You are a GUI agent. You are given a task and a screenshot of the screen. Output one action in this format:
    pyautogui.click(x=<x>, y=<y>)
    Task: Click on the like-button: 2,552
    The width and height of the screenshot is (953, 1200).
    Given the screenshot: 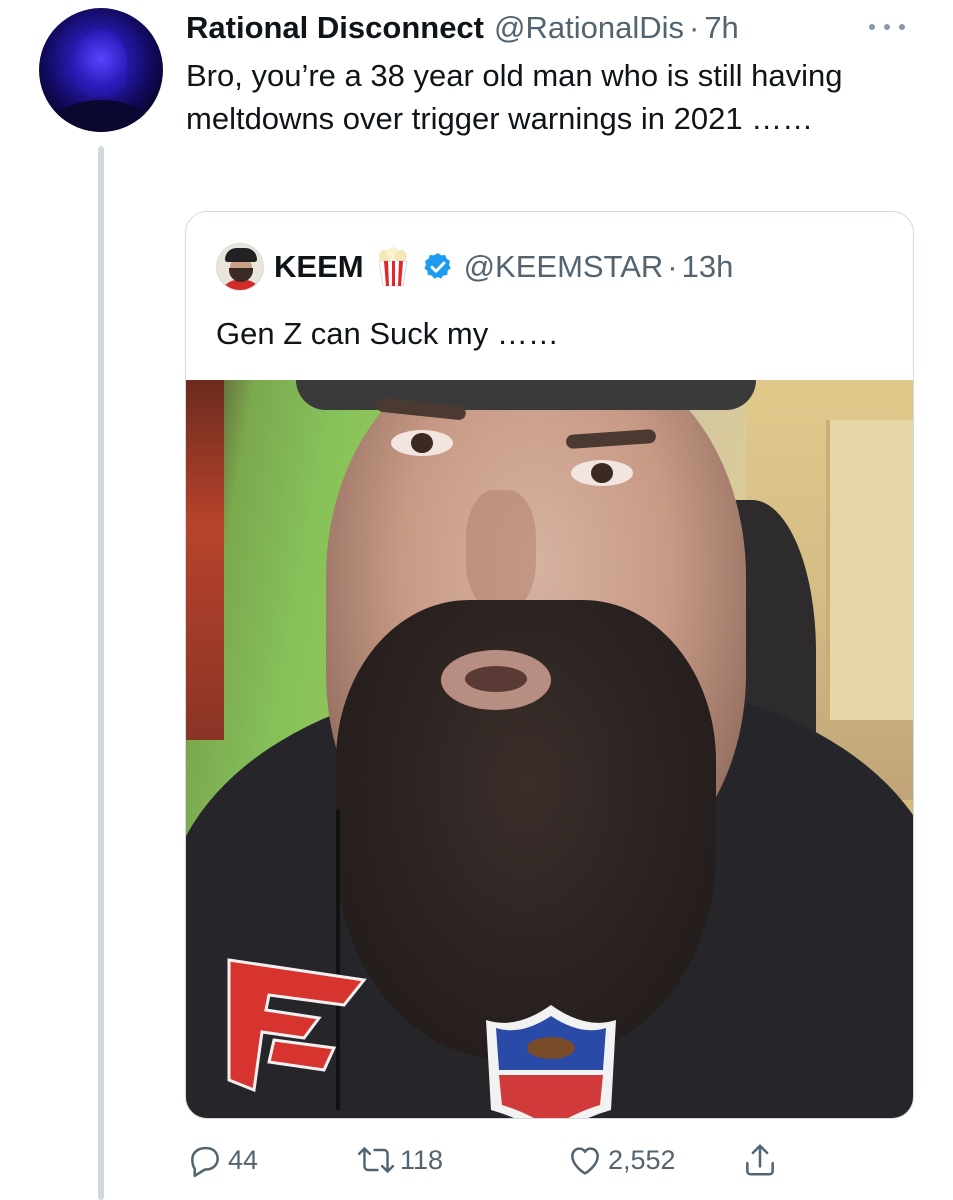 What is the action you would take?
    pyautogui.click(x=621, y=1160)
    